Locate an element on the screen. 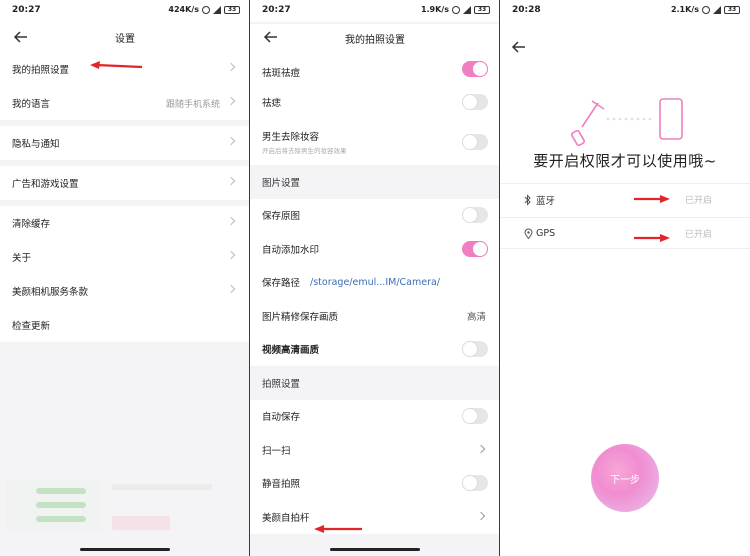  settings-item-about: 关于 is located at coordinates (125, 257).